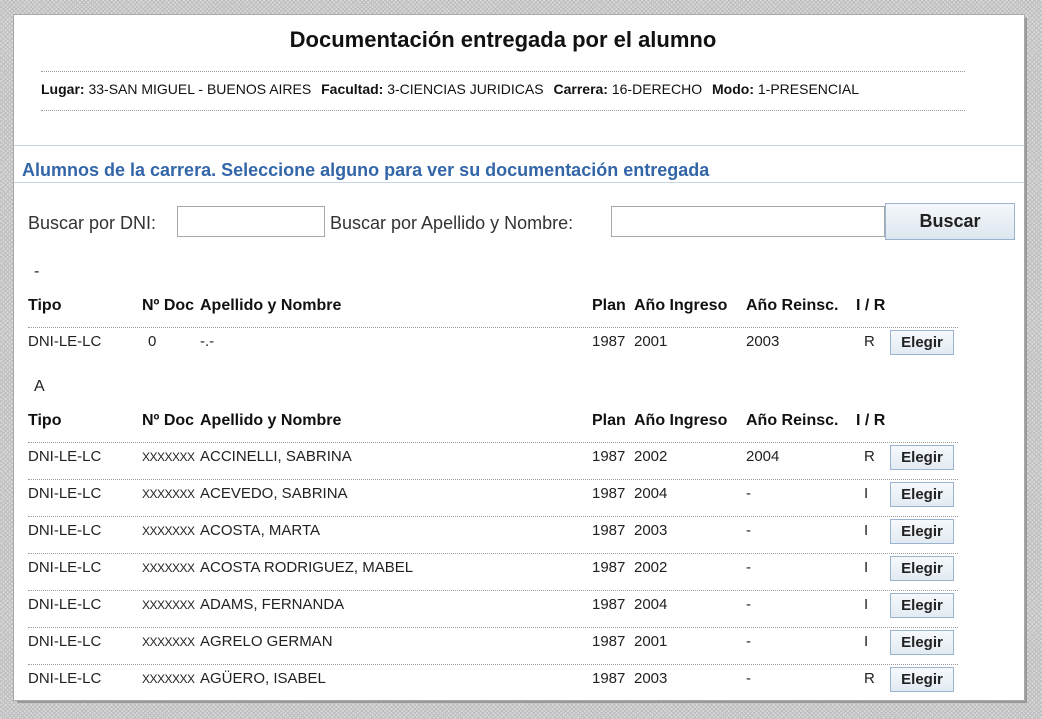  What do you see at coordinates (519, 182) in the screenshot?
I see `section-underline` at bounding box center [519, 182].